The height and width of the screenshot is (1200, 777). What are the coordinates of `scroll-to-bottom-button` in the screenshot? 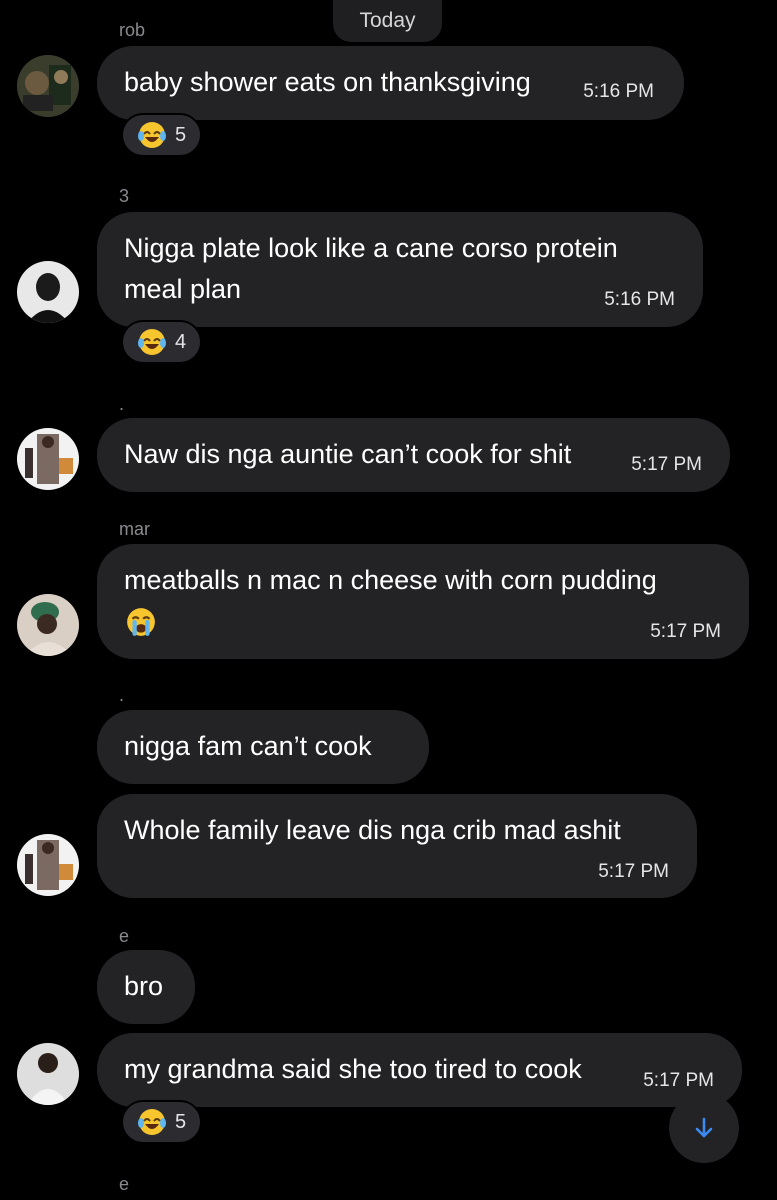 It's located at (704, 1128).